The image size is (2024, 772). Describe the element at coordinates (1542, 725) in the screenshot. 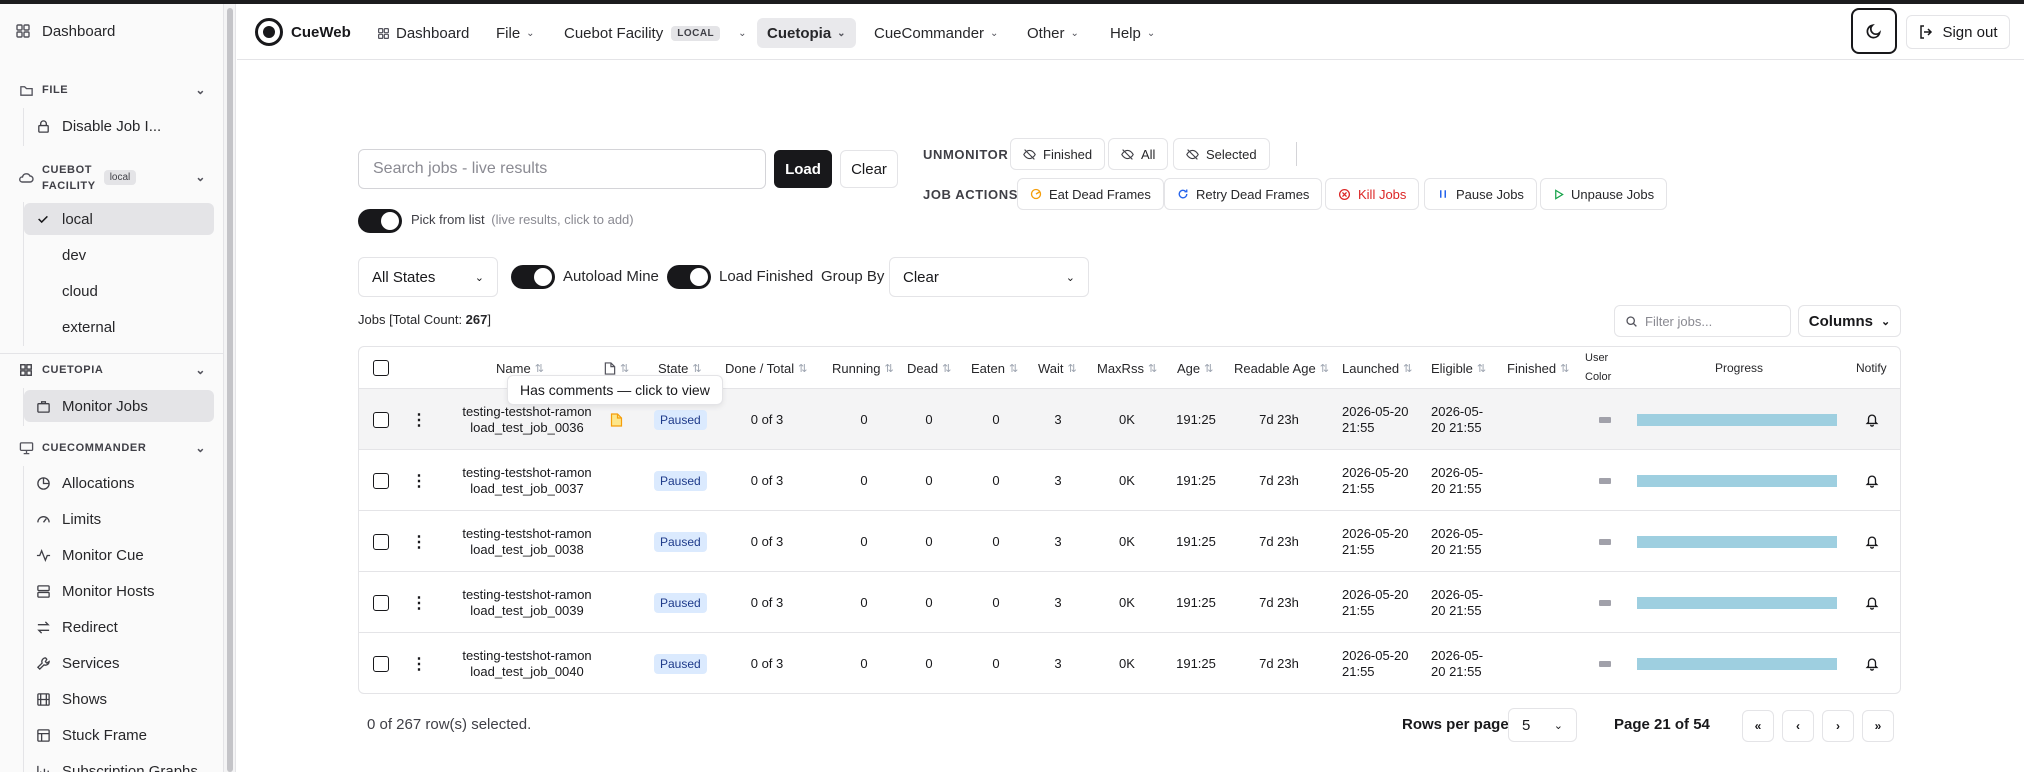

I see `rows-per-page-select: 5 ⌄` at that location.